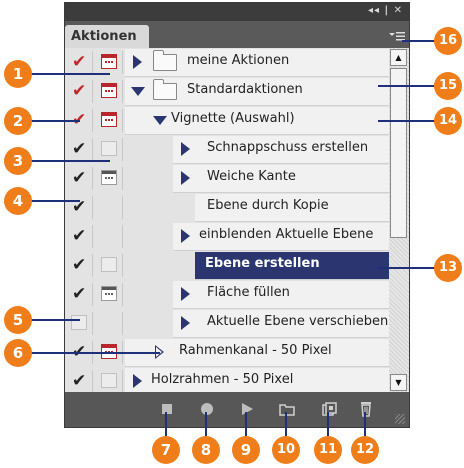  What do you see at coordinates (18, 353) in the screenshot?
I see `callout-6: 6` at bounding box center [18, 353].